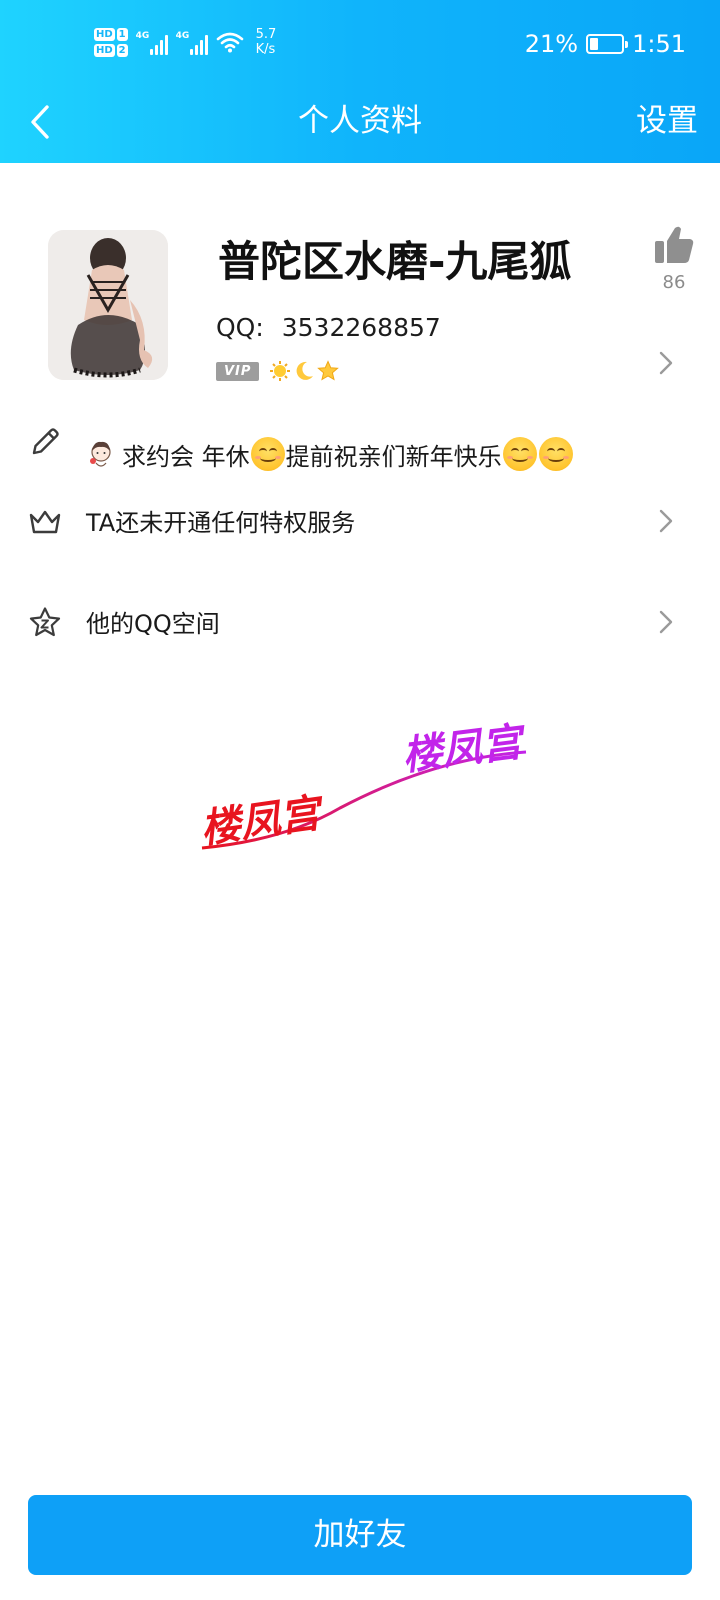 This screenshot has width=720, height=1600. Describe the element at coordinates (142, 36) in the screenshot. I see `network-type-1: 4G` at that location.